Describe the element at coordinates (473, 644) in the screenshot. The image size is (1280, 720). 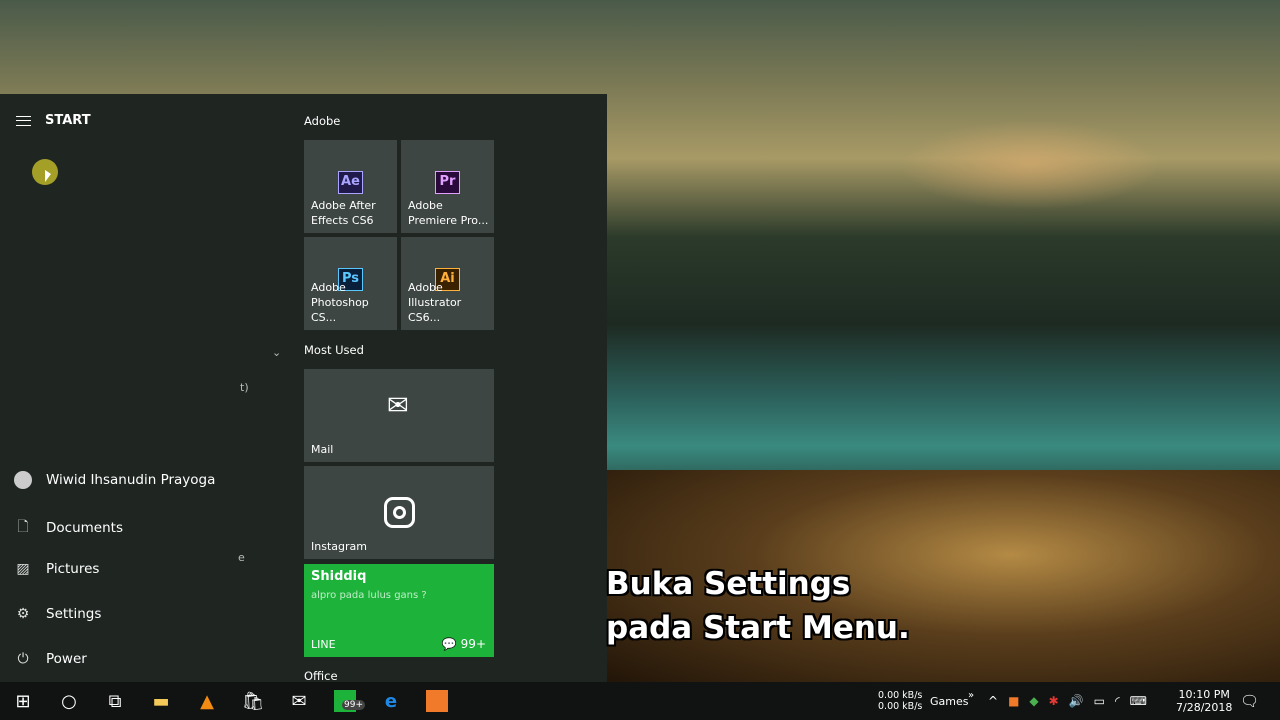
I see `count-text: 99+` at that location.